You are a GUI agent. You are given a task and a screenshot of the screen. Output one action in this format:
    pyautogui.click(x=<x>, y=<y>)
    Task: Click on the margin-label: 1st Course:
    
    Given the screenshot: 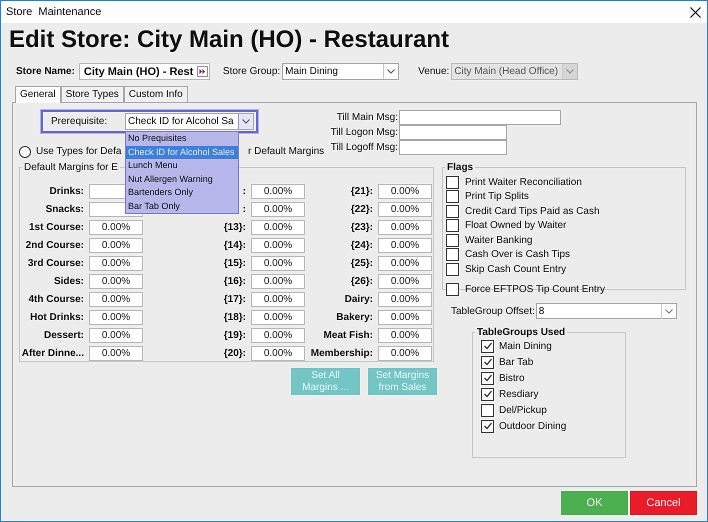 What is the action you would take?
    pyautogui.click(x=56, y=227)
    